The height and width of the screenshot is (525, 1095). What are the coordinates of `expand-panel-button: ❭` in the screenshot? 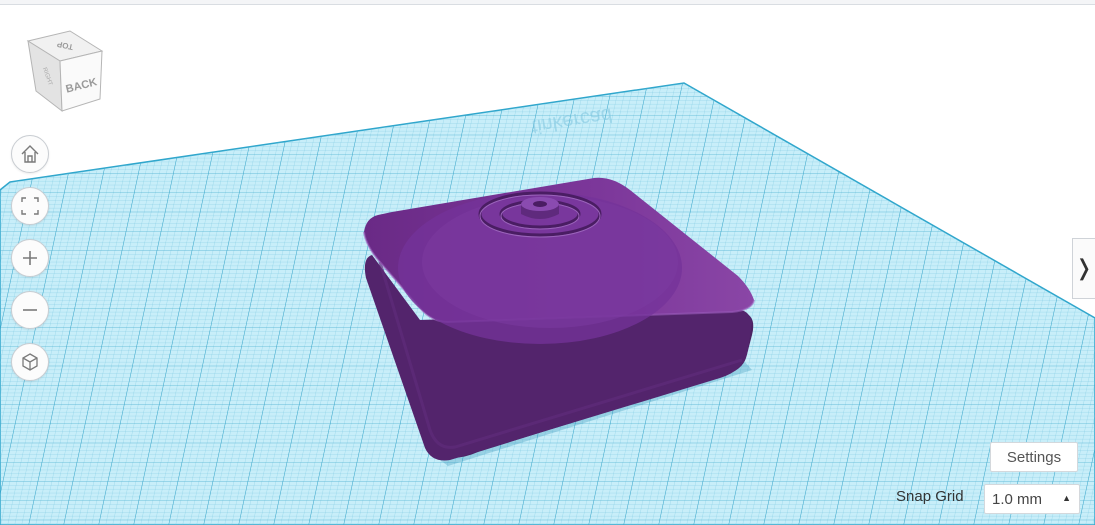 It's located at (1083, 268).